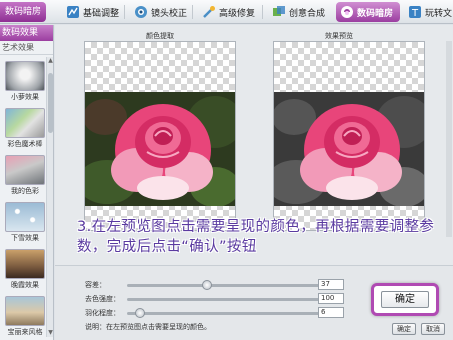  What do you see at coordinates (148, 327) in the screenshot?
I see `instruction-note: 说明：在左预览图点击需要呈现的颜色。` at bounding box center [148, 327].